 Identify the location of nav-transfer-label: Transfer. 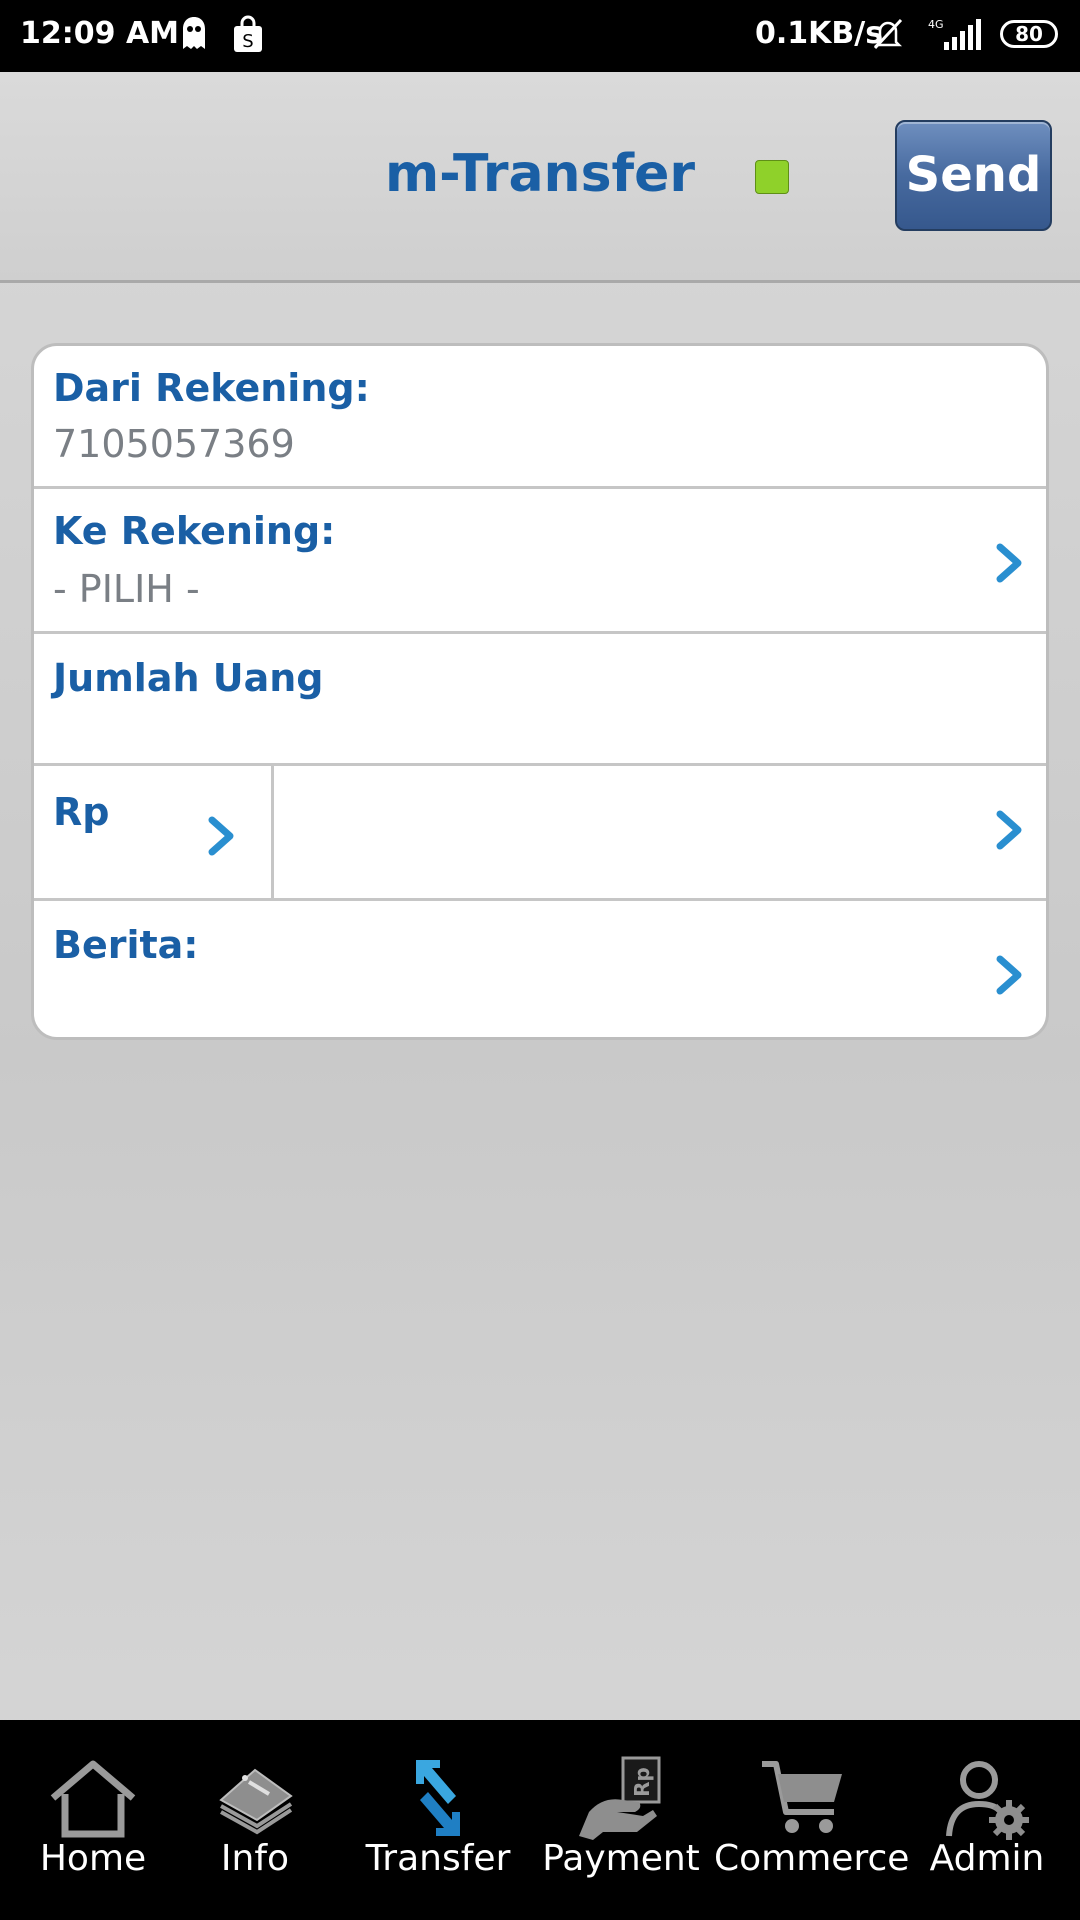
(438, 1858).